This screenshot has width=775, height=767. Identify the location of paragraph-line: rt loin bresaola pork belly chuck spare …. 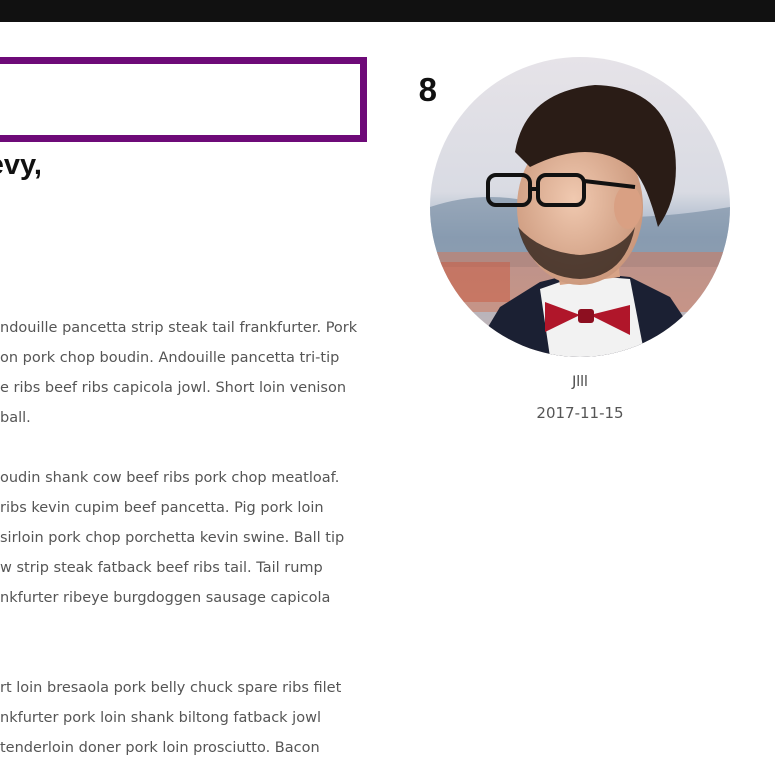
(171, 688).